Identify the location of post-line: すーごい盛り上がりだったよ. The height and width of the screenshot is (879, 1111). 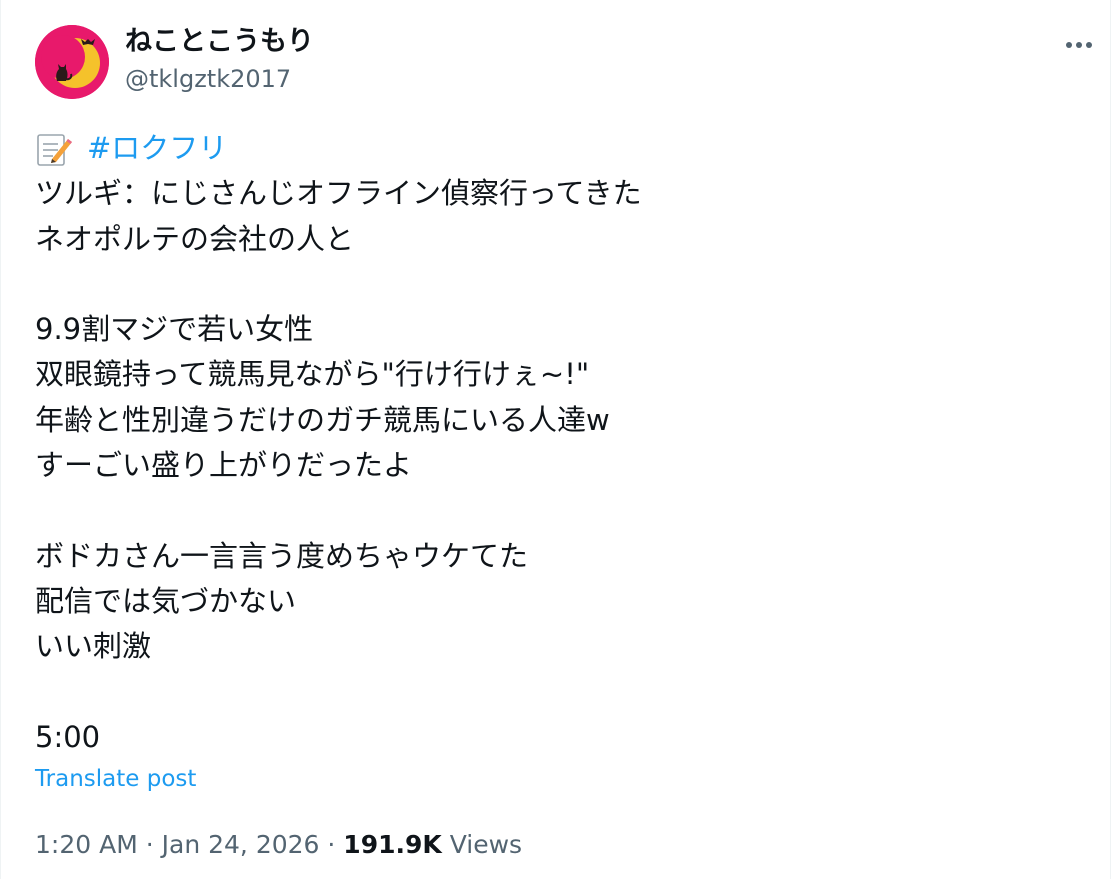
(224, 465).